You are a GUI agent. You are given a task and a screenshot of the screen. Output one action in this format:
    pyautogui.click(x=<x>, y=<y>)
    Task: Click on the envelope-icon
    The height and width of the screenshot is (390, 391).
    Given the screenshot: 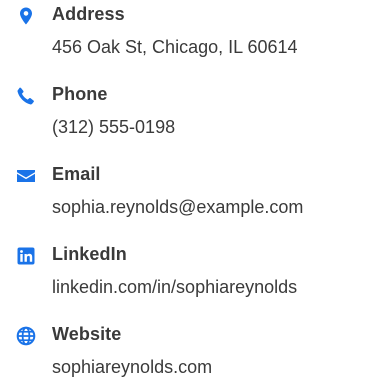 What is the action you would take?
    pyautogui.click(x=26, y=176)
    